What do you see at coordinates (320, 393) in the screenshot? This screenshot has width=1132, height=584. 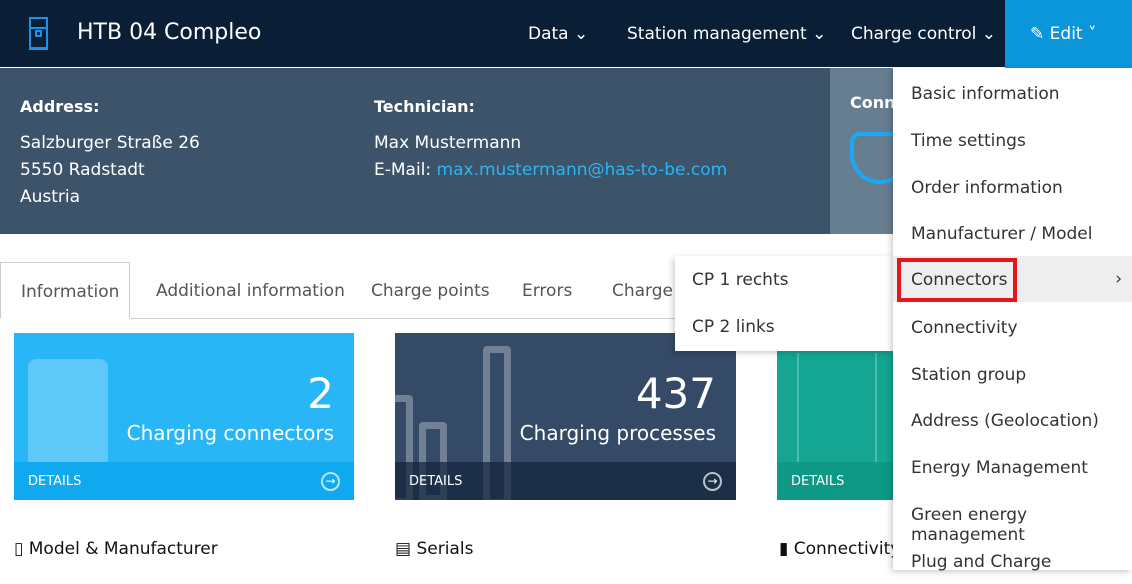 I see `card-value: 2` at bounding box center [320, 393].